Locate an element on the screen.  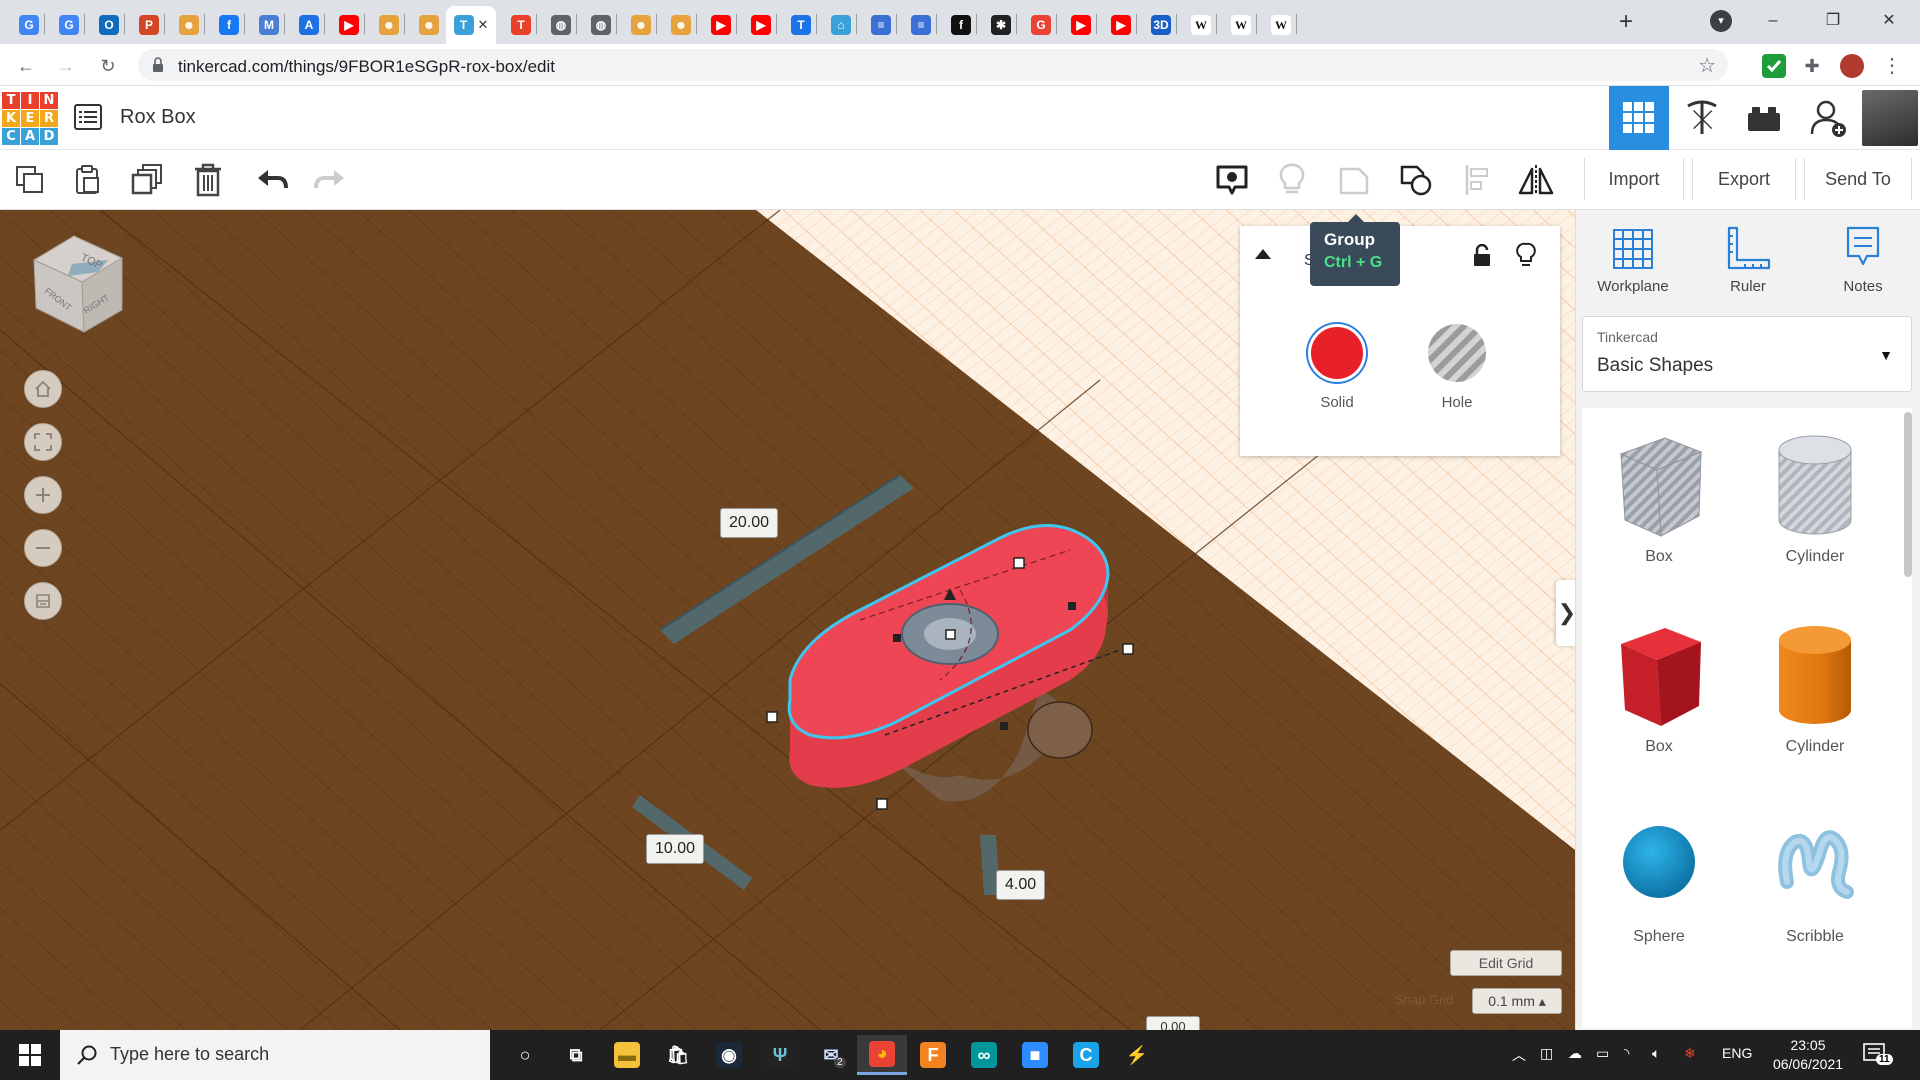
3d-design-view-button is located at coordinates (1639, 118).